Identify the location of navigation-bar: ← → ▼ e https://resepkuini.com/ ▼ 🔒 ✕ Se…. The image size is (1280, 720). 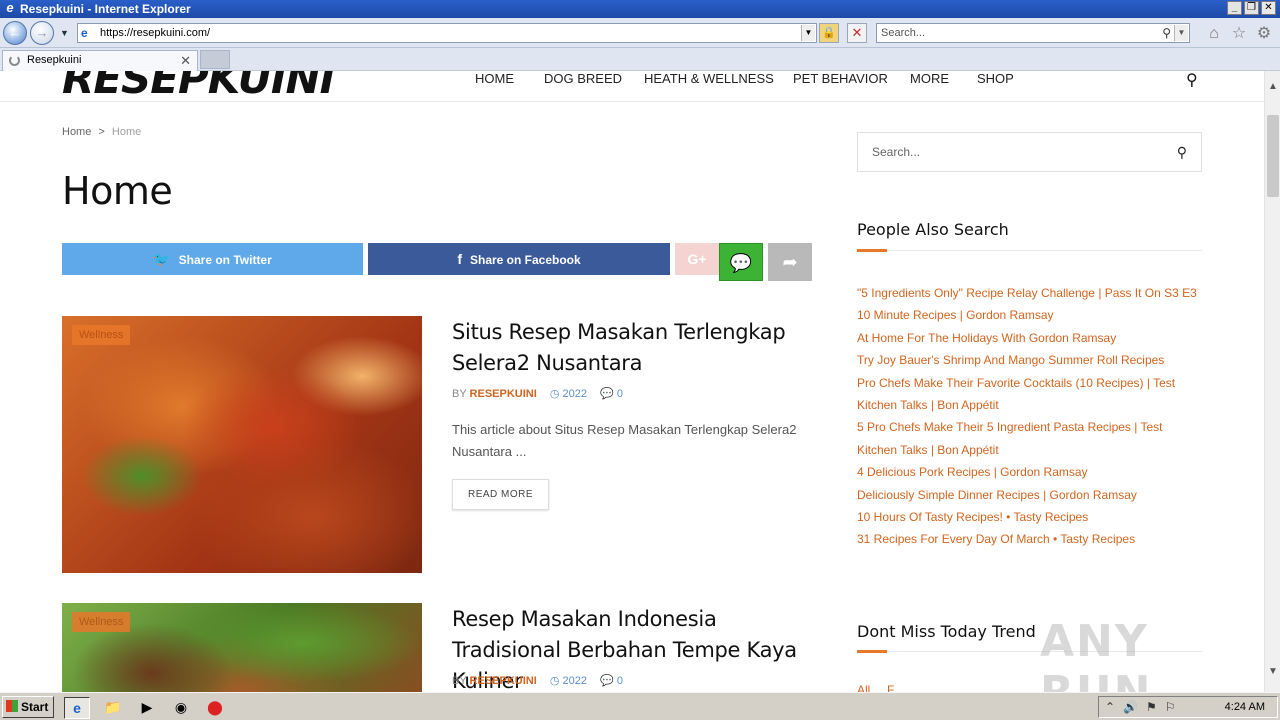
(640, 33).